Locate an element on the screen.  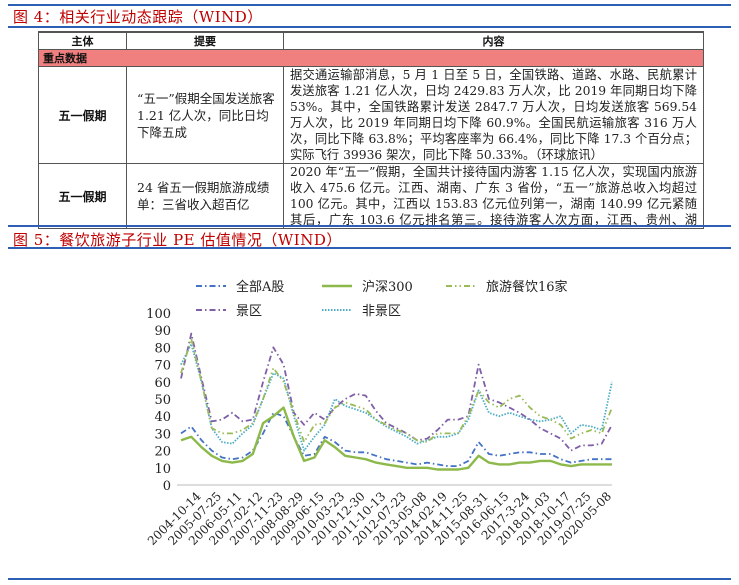
legend-label: 全部A股 is located at coordinates (260, 287).